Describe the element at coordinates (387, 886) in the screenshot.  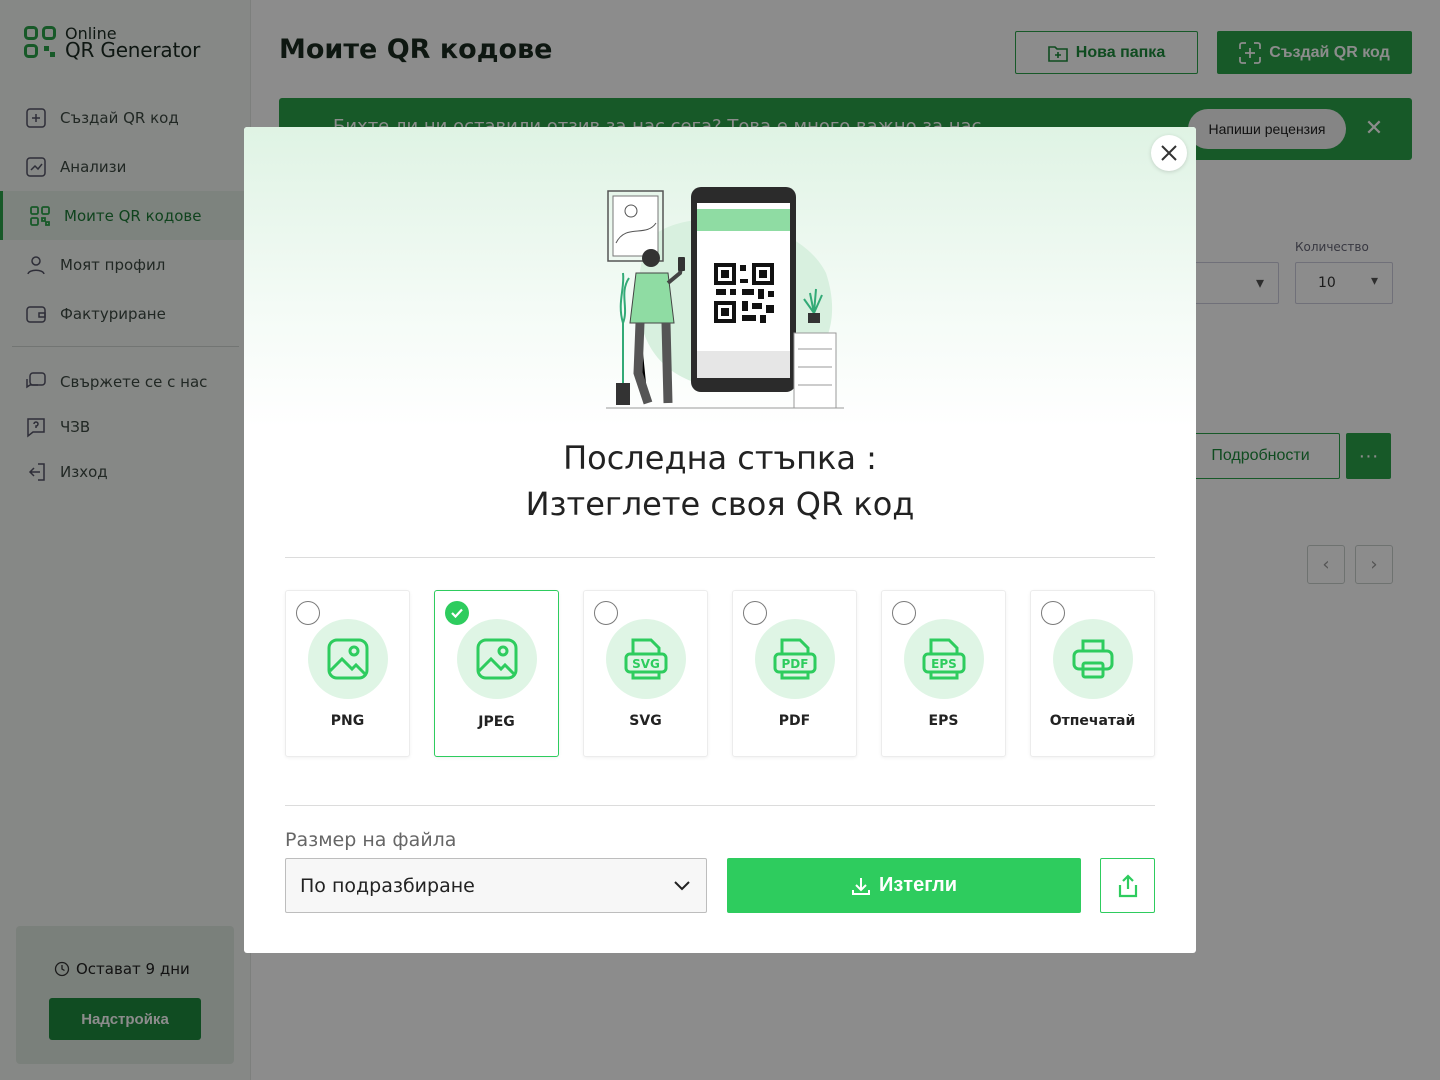
I see `file-size-value: По подразбиране` at that location.